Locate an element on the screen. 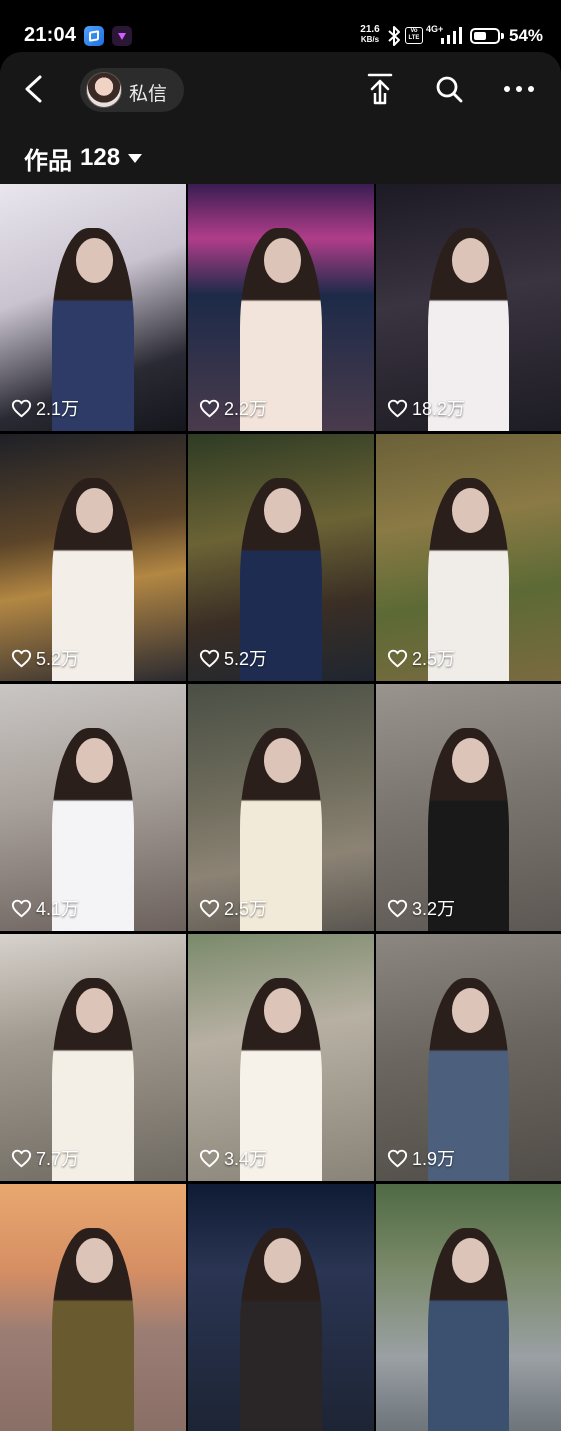  like-count-value: 3.2万 is located at coordinates (434, 909).